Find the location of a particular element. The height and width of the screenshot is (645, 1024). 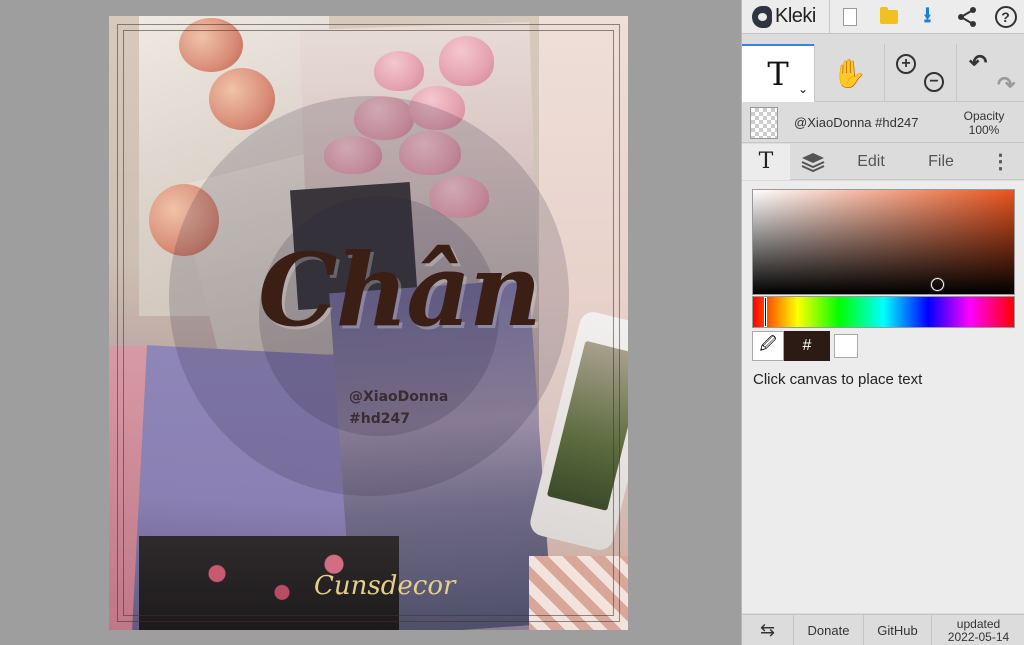

tab-edit: Edit is located at coordinates (871, 162).